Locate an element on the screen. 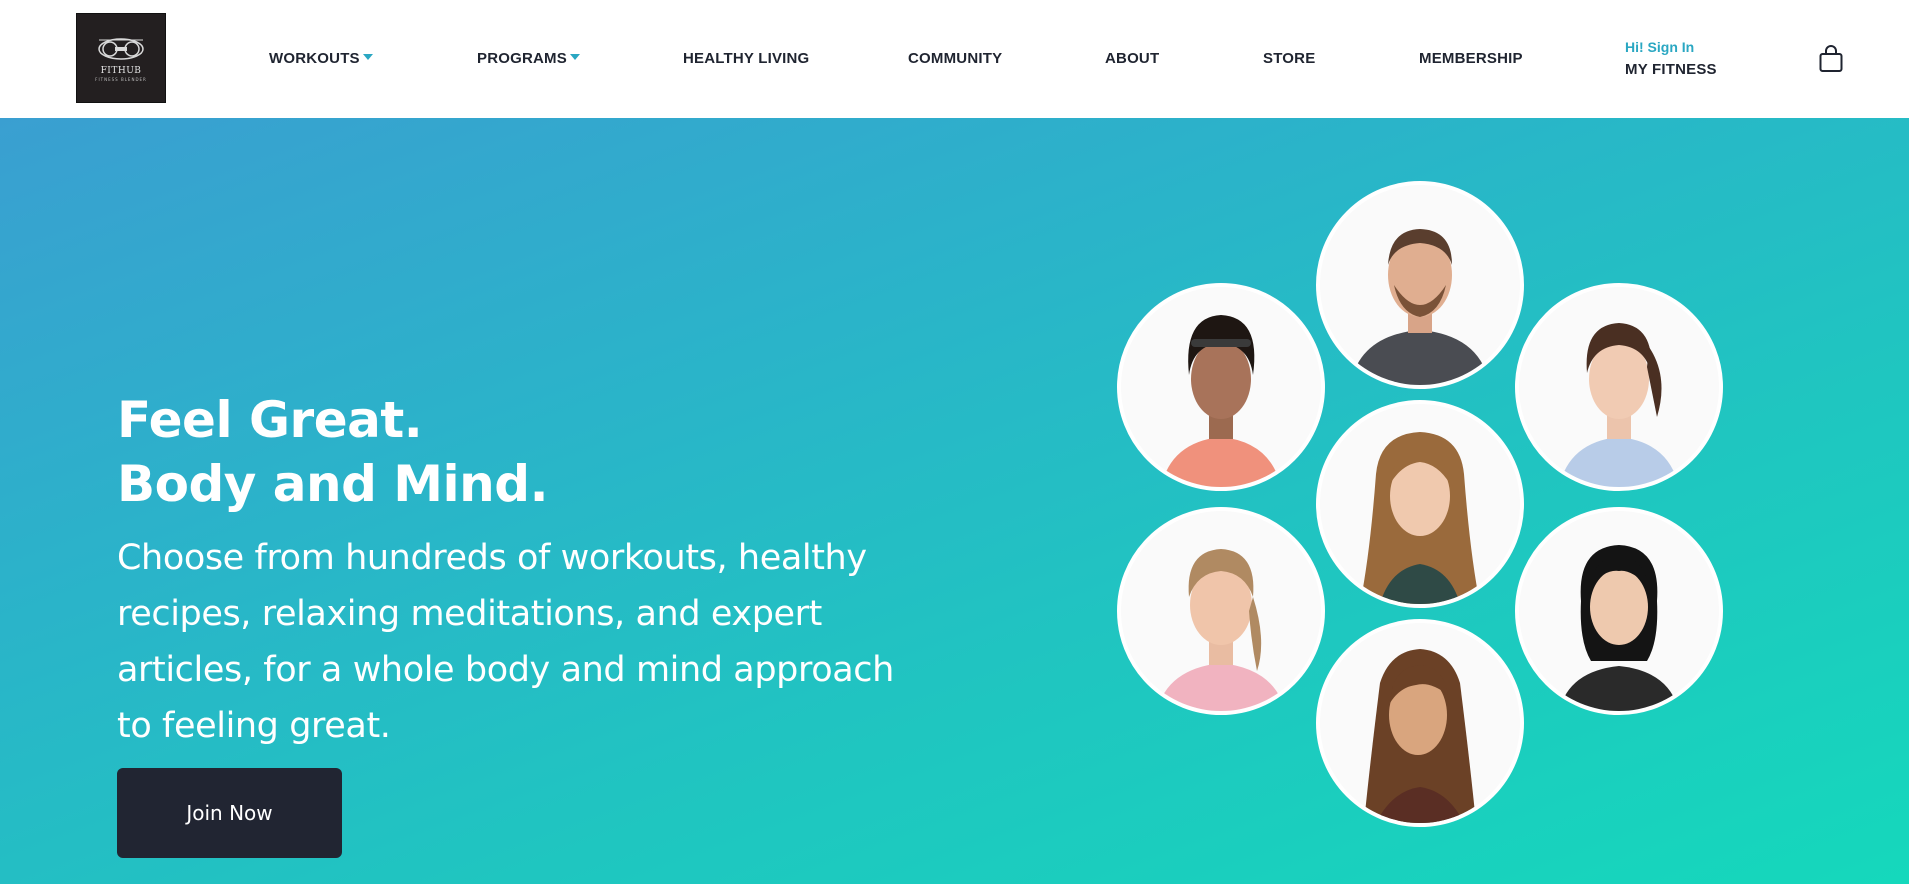 Image resolution: width=1909 pixels, height=884 pixels. site-logo: FITHUB FITNESS BLENDER is located at coordinates (121, 58).